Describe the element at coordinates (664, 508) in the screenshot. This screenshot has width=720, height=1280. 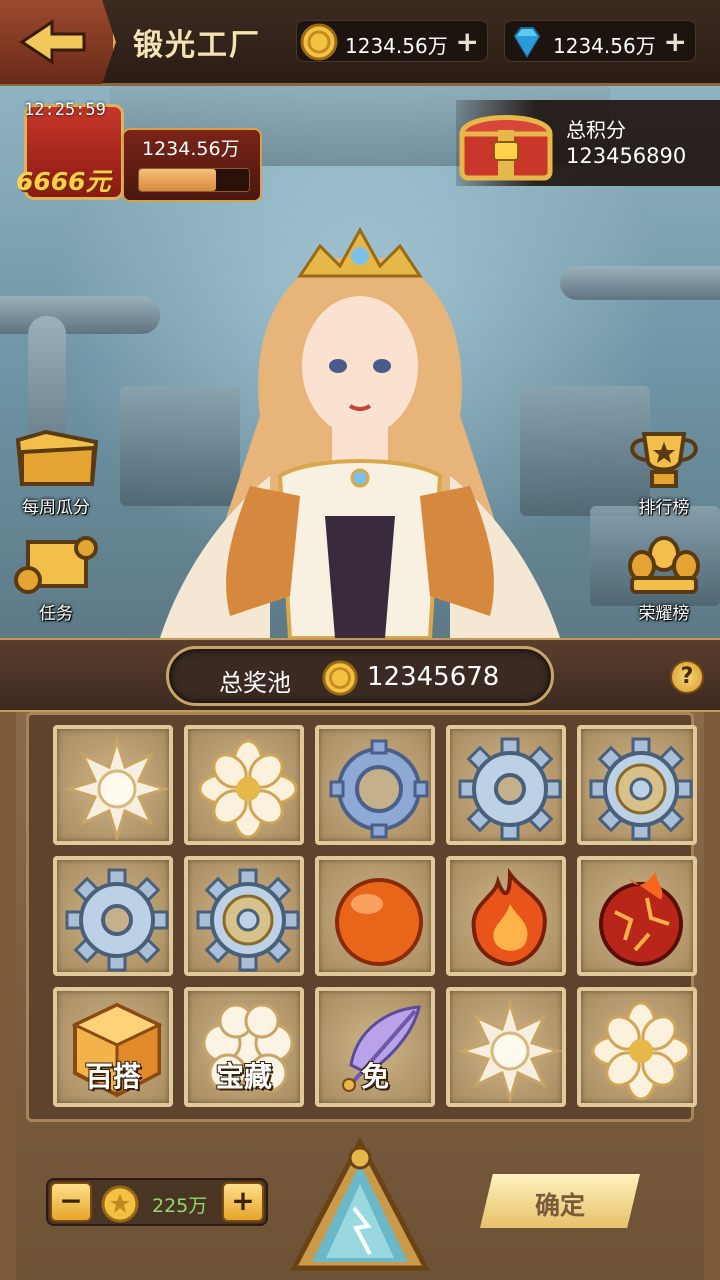
I see `ranking-label: 排行榜` at that location.